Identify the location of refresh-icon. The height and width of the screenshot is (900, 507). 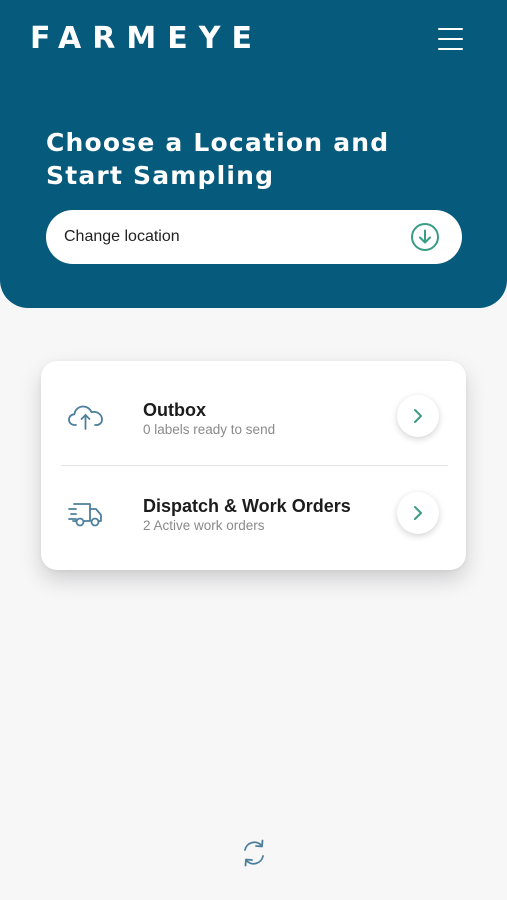
(254, 853).